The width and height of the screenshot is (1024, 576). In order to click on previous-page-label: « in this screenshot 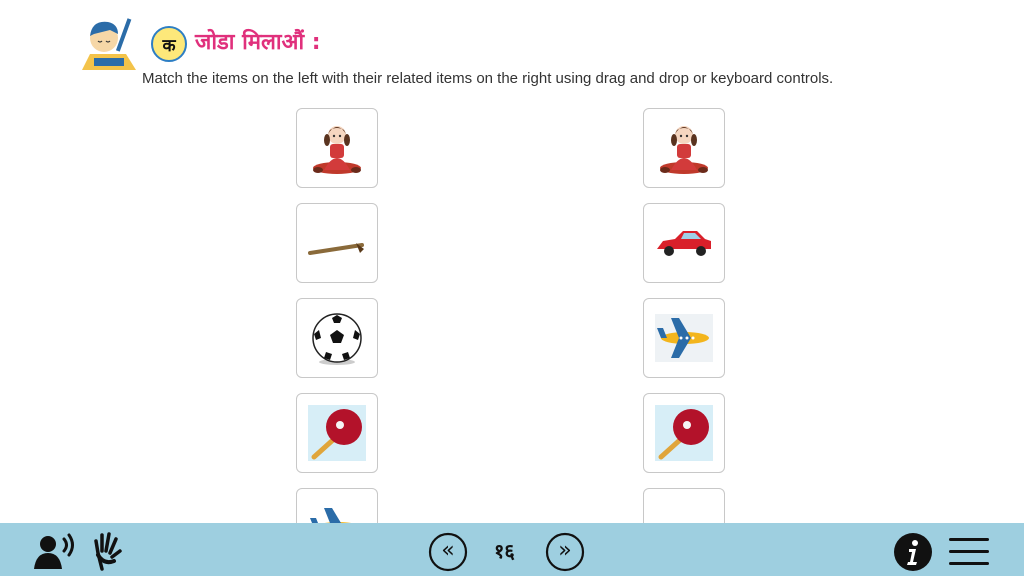, I will do `click(448, 550)`.